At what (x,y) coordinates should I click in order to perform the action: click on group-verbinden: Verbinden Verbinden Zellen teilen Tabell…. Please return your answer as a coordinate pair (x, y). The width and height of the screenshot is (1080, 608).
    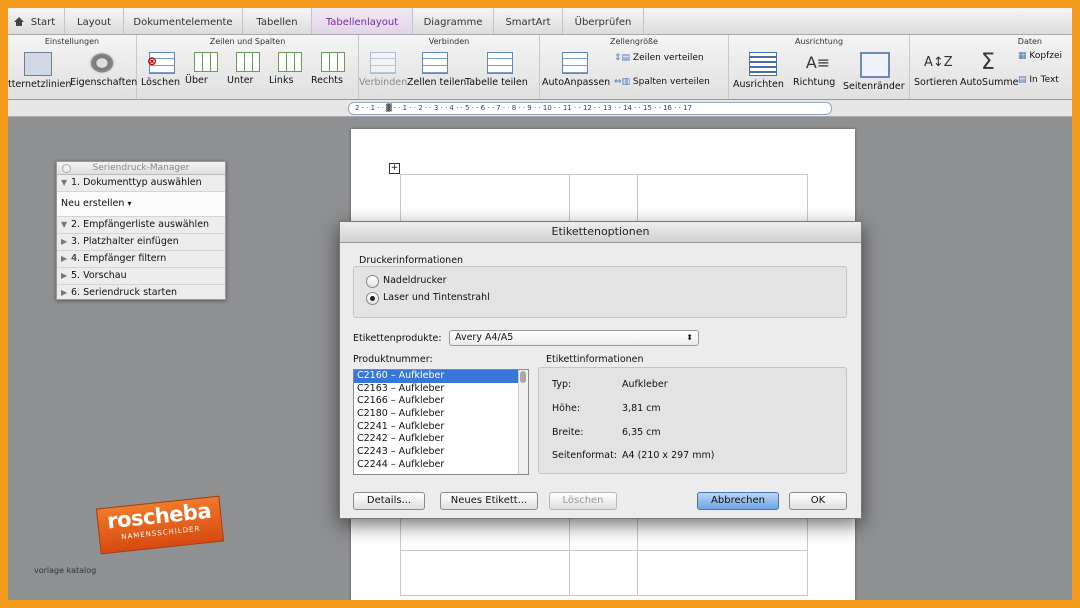
    Looking at the image, I should click on (449, 67).